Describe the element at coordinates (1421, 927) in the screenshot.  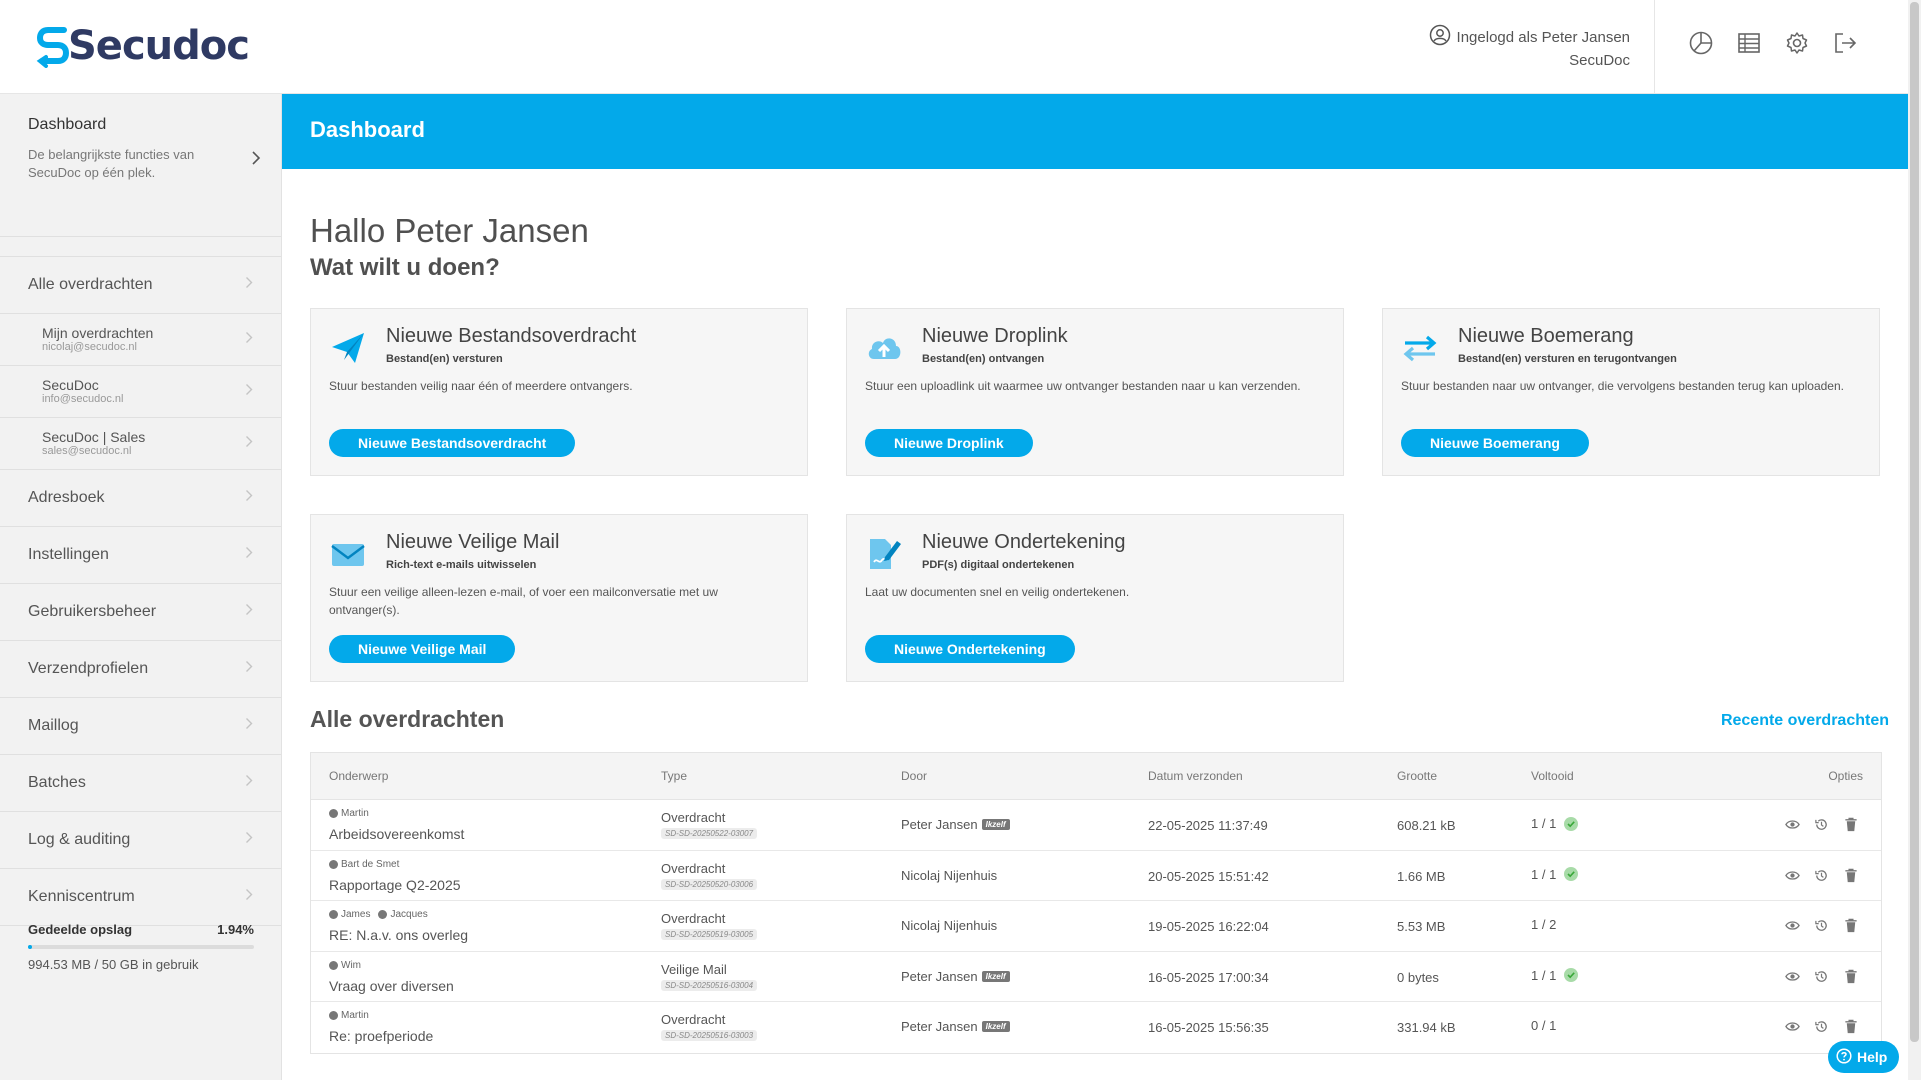
I see `size: 5.53 MB` at that location.